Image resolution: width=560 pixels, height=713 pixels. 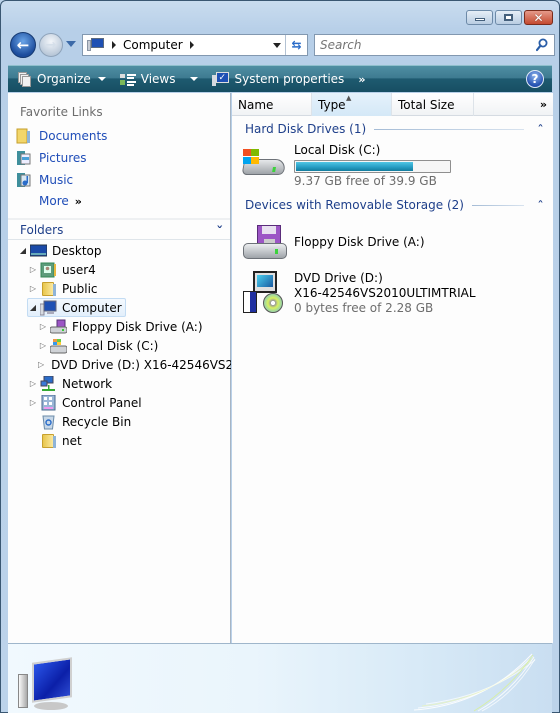 I want to click on column-total-size: Total Size, so click(x=433, y=104).